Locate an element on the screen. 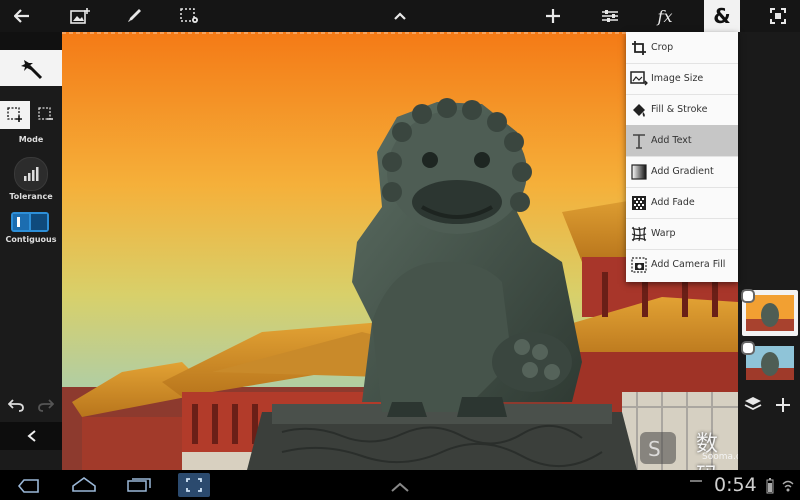  wifi-icon is located at coordinates (788, 488).